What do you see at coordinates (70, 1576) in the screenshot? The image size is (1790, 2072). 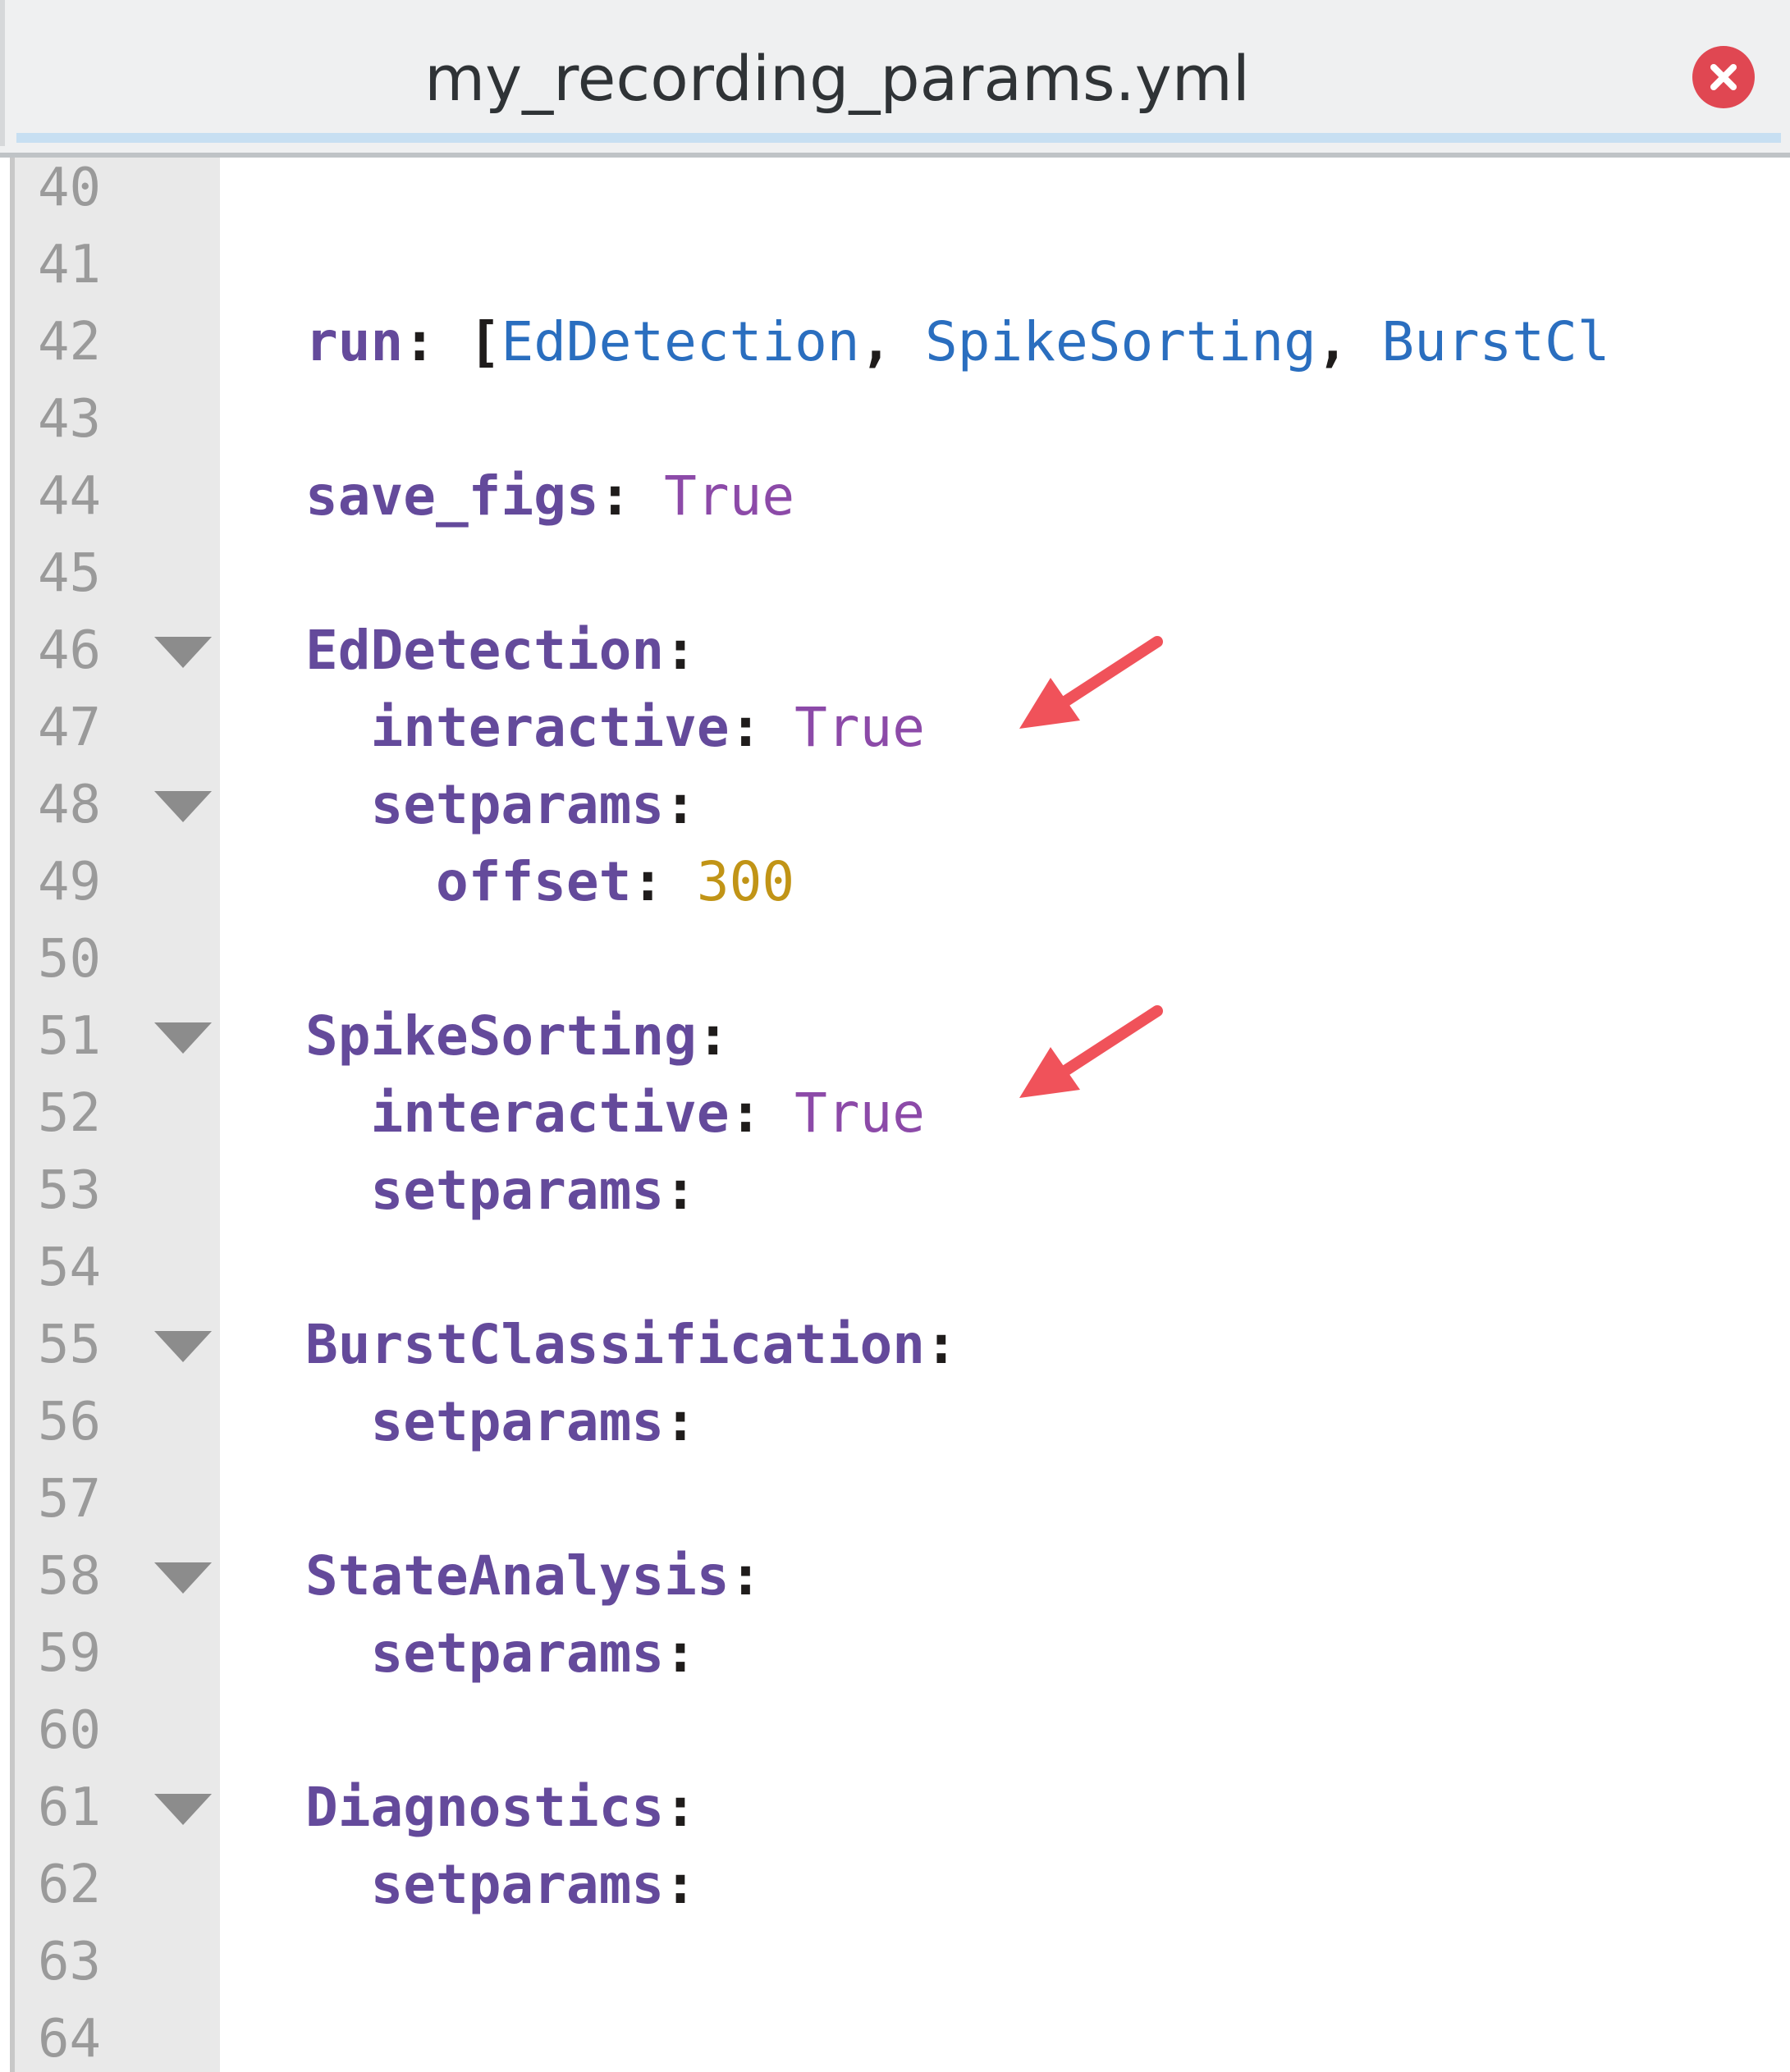 I see `line-number: 58` at bounding box center [70, 1576].